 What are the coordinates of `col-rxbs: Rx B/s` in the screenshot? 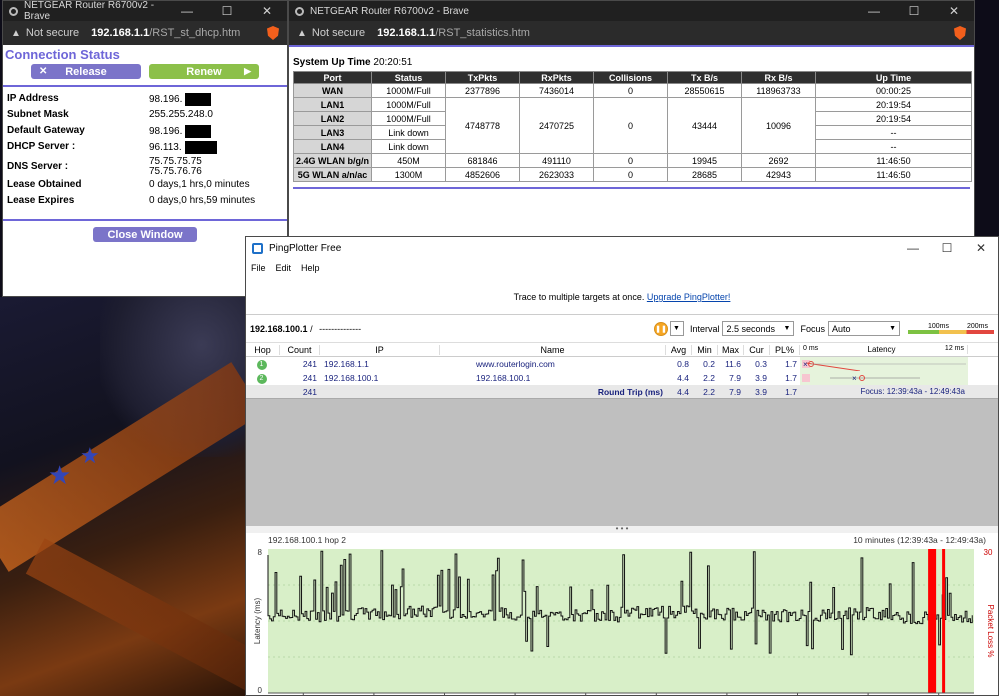 It's located at (778, 77).